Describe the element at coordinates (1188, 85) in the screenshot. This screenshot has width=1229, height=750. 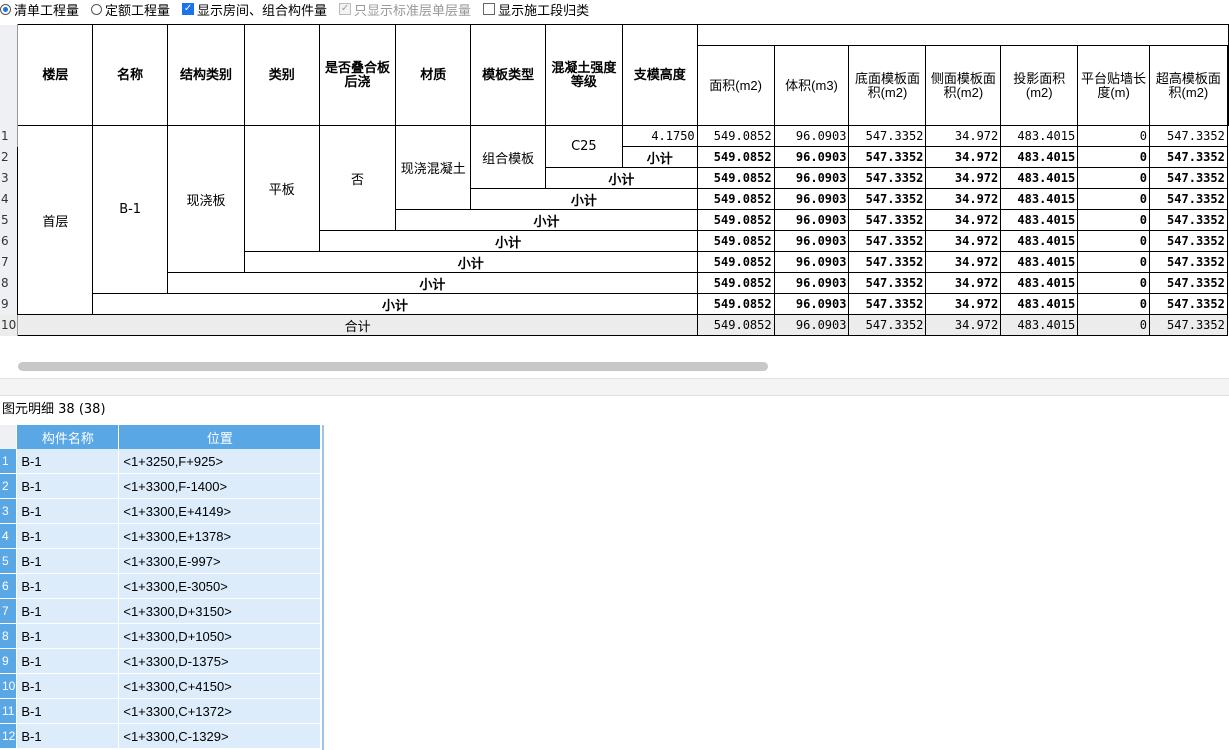
I see `header-overheight-formwork: 超高模板面积(m2)` at that location.